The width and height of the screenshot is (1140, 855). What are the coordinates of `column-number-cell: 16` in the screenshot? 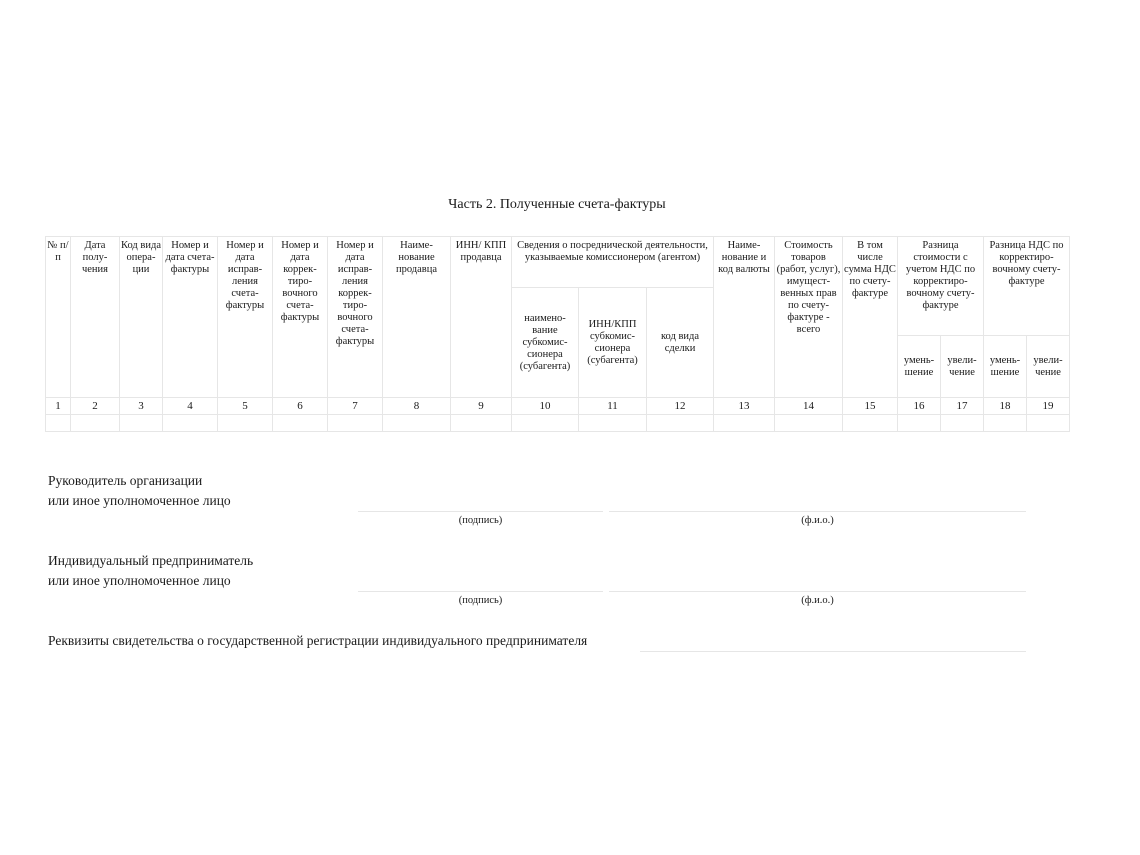 It's located at (919, 406).